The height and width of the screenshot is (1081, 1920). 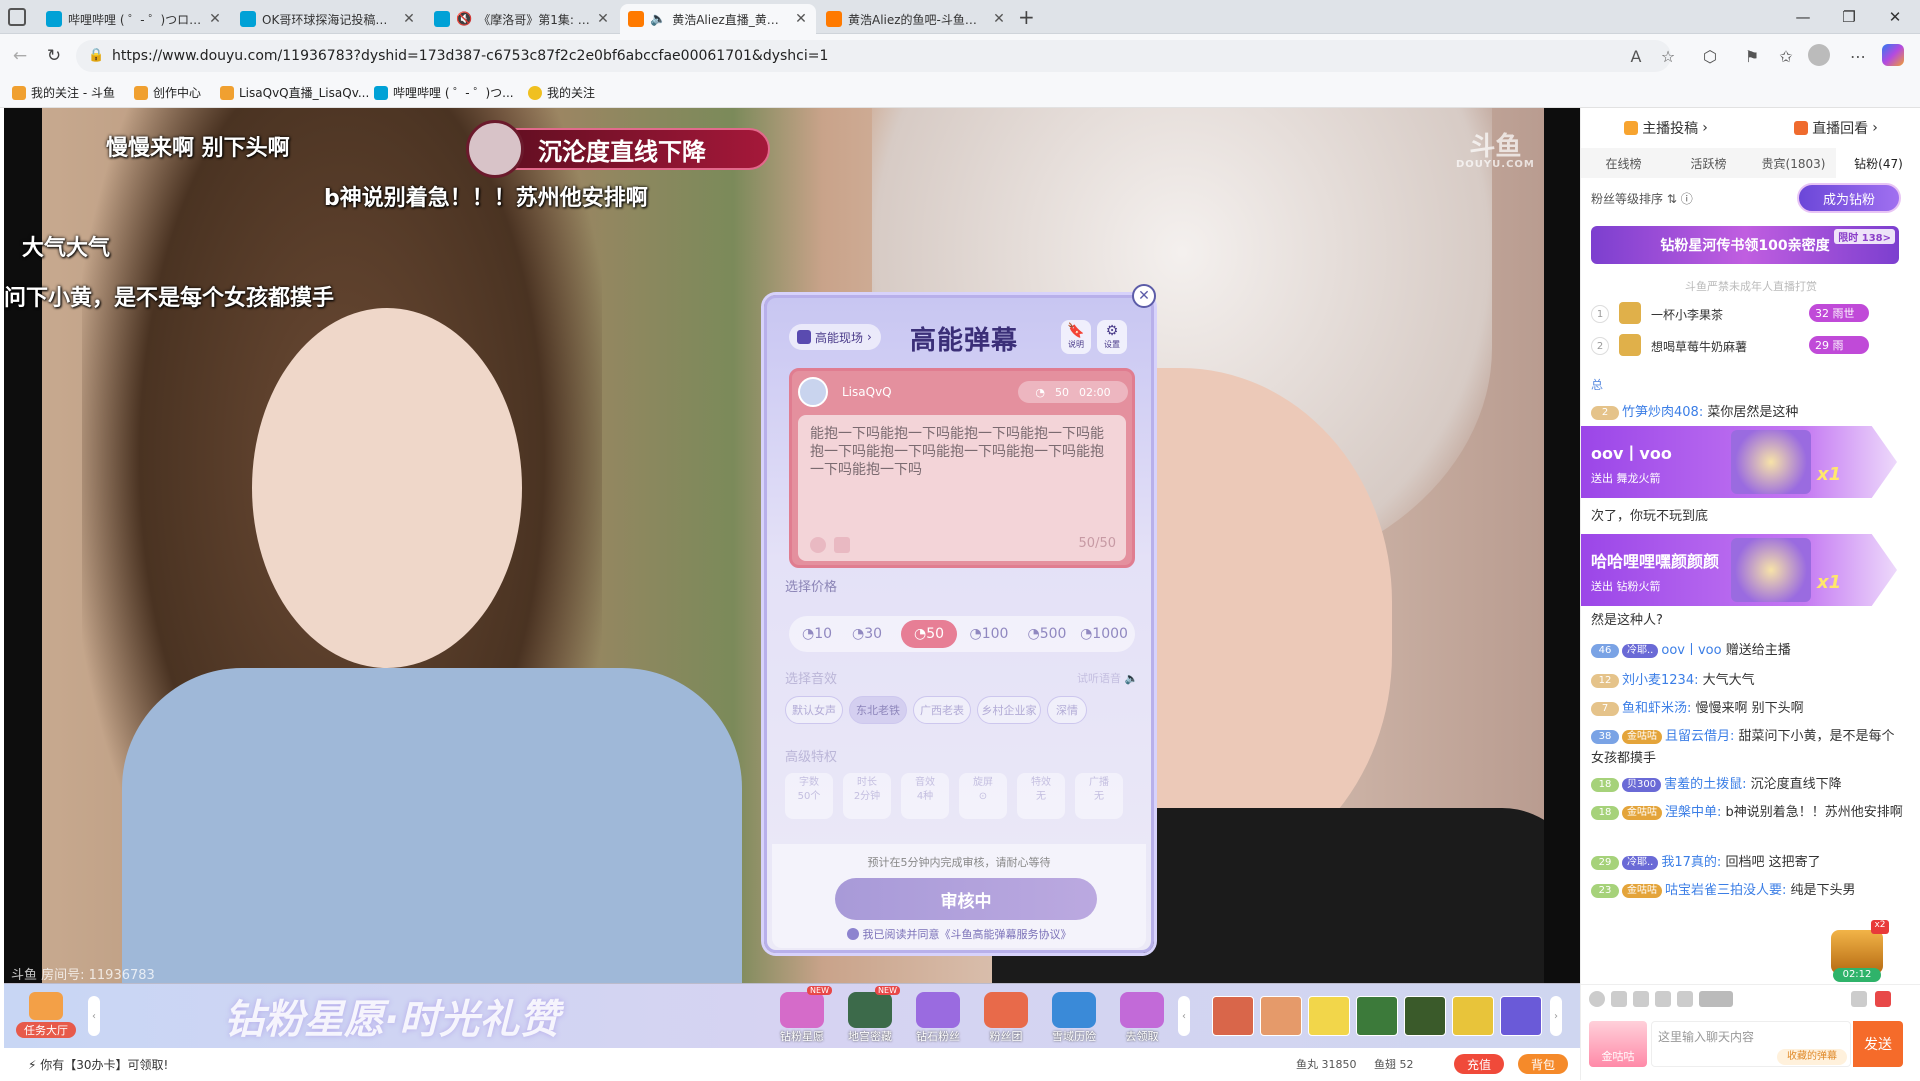 I want to click on image-icon, so click(x=842, y=545).